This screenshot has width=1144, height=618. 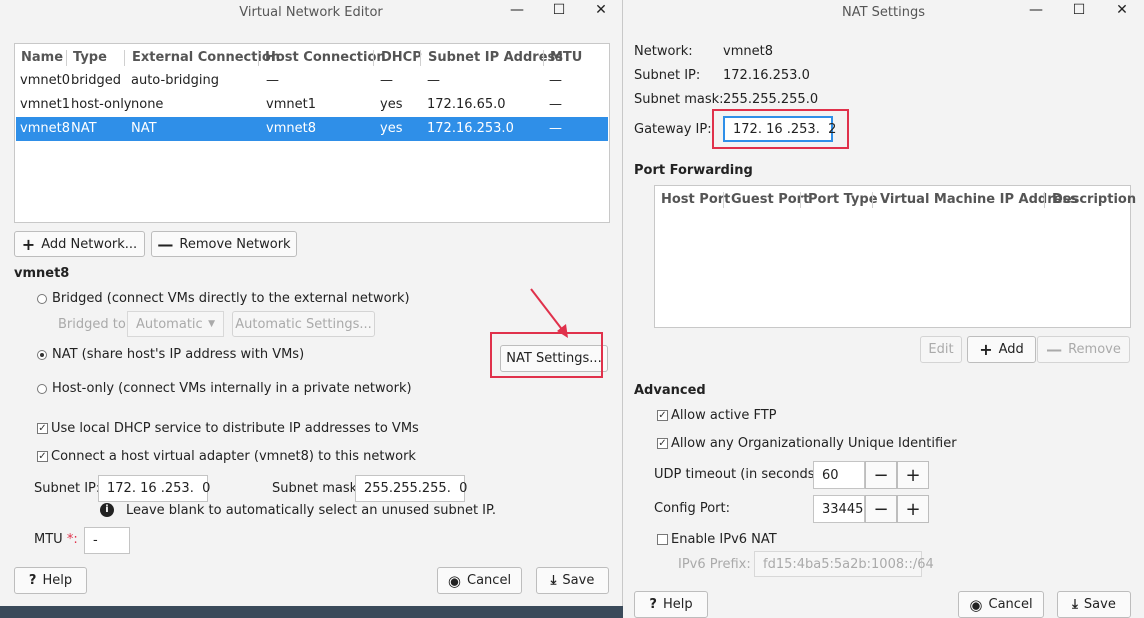 What do you see at coordinates (1094, 199) in the screenshot?
I see `col-header-description: Description` at bounding box center [1094, 199].